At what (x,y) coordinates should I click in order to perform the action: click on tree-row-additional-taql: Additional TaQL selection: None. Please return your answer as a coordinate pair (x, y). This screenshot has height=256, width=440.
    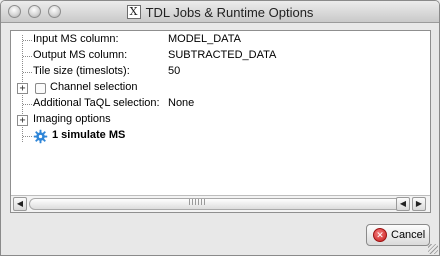
    Looking at the image, I should click on (220, 104).